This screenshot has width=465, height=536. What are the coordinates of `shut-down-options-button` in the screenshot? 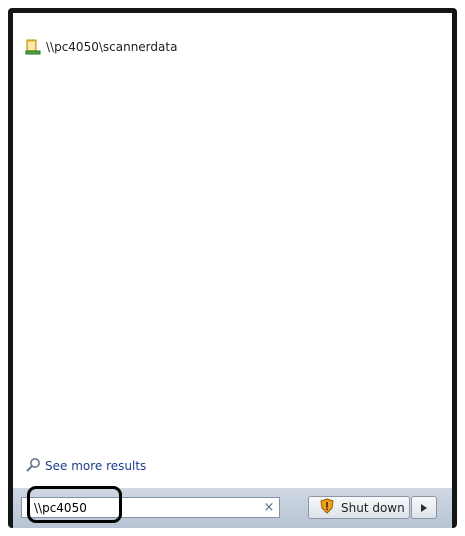 It's located at (424, 507).